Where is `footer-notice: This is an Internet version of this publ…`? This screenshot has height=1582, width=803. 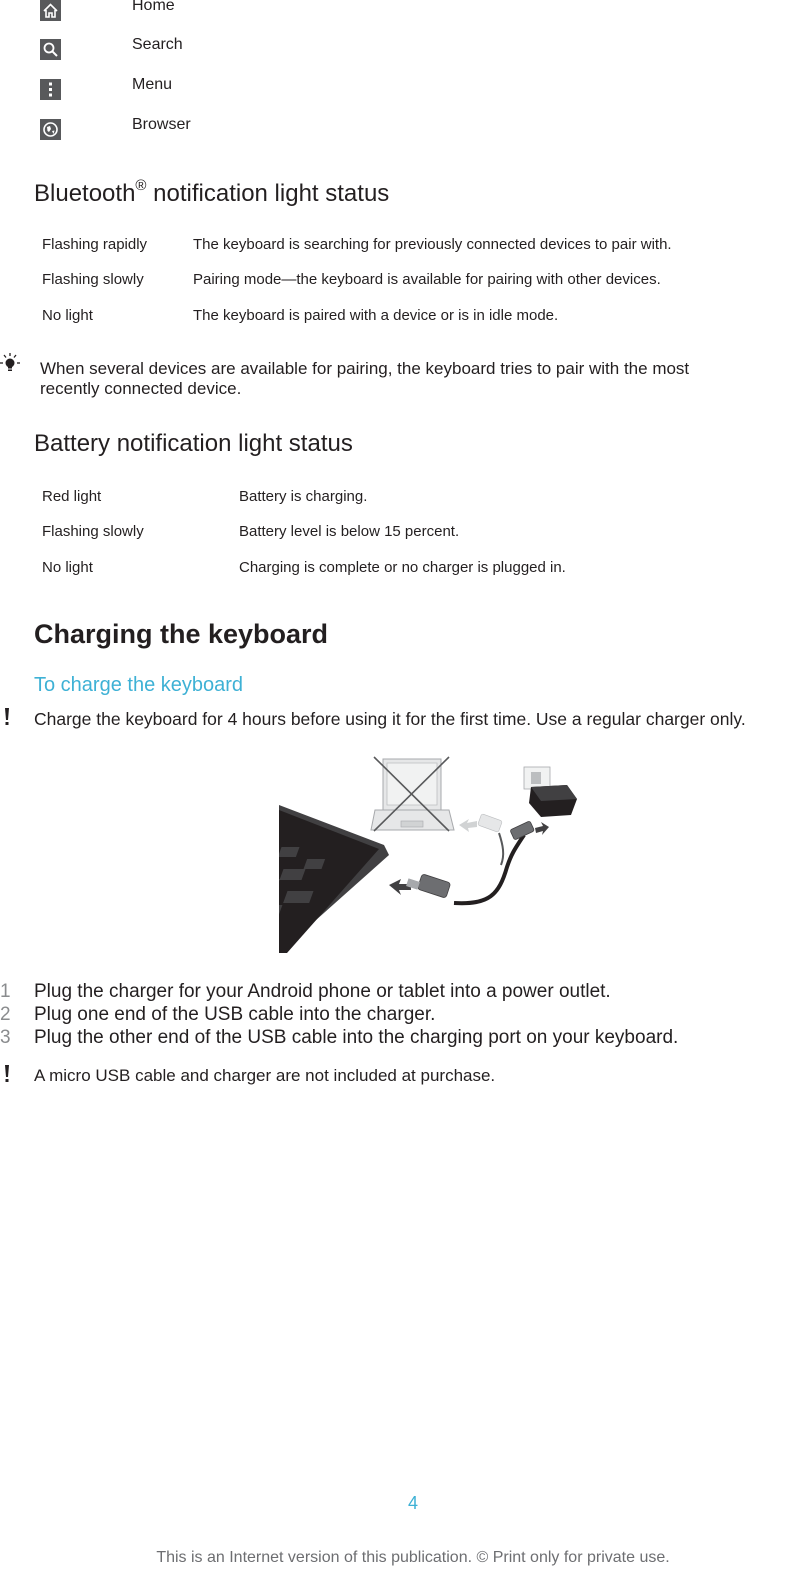
footer-notice: This is an Internet version of this publ… is located at coordinates (413, 1557).